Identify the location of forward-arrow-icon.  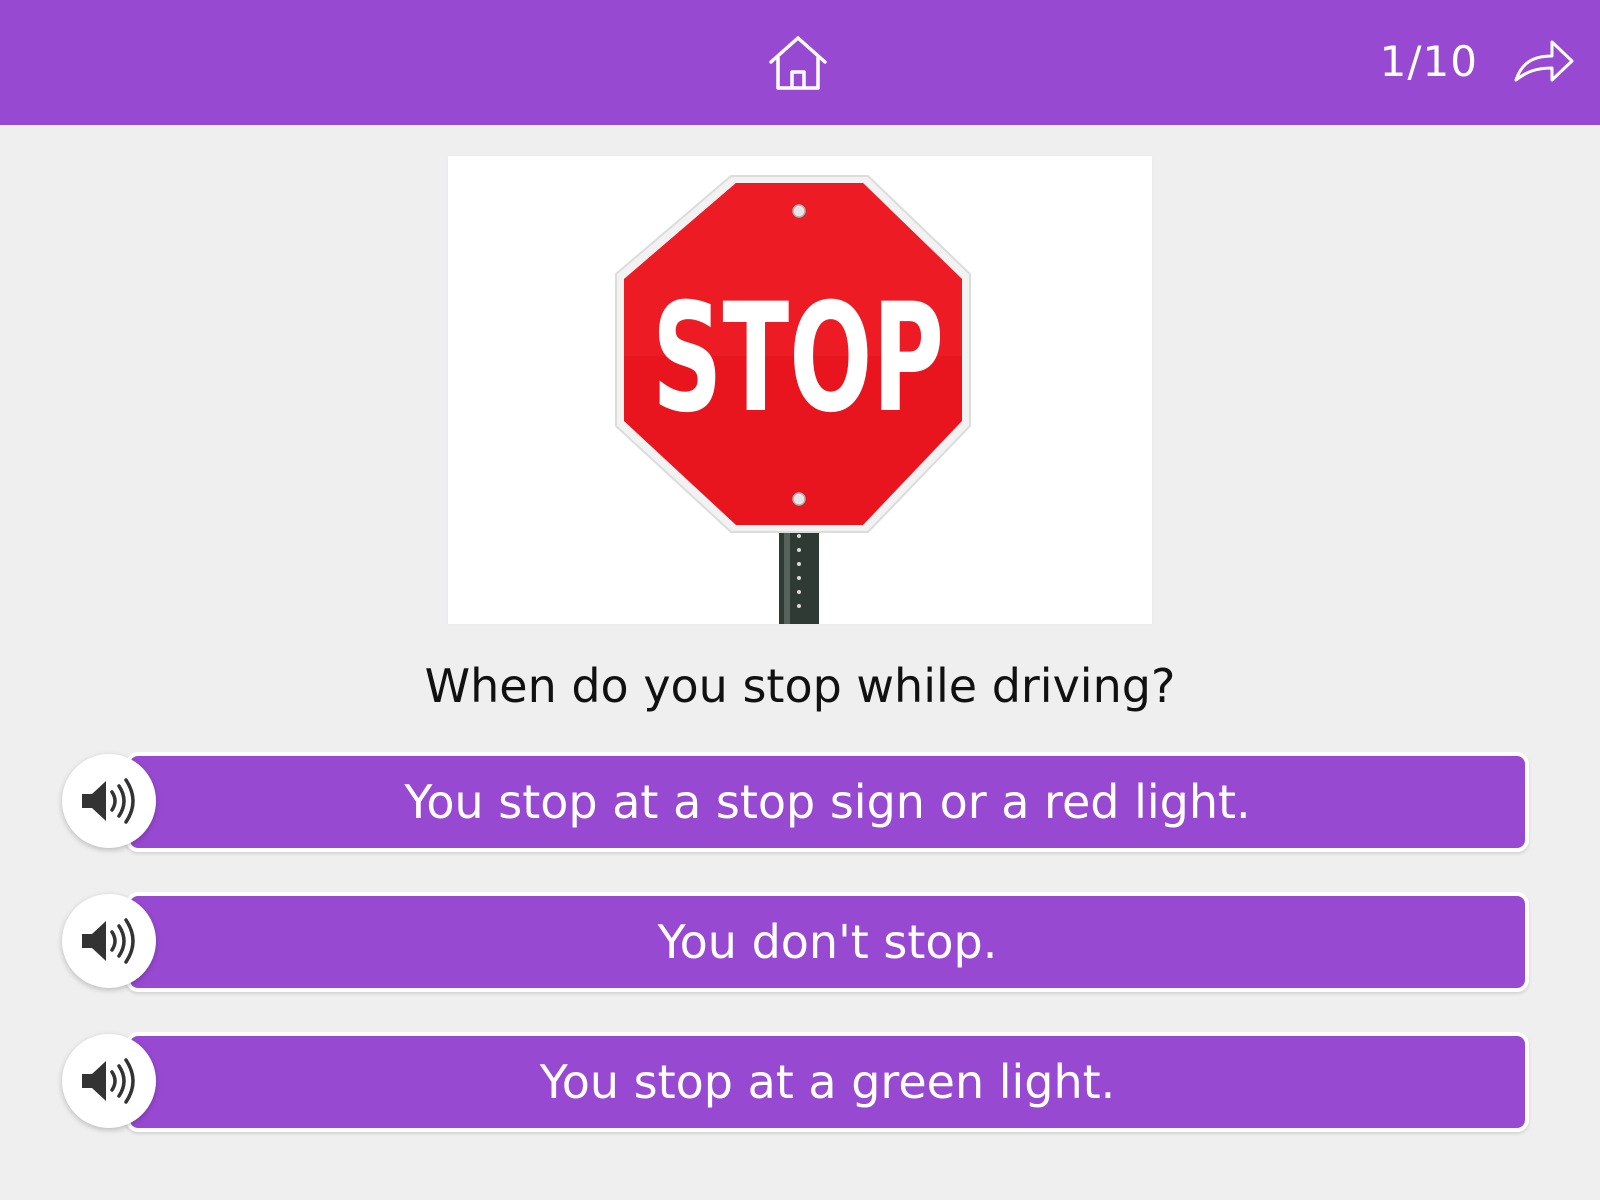
(1544, 61).